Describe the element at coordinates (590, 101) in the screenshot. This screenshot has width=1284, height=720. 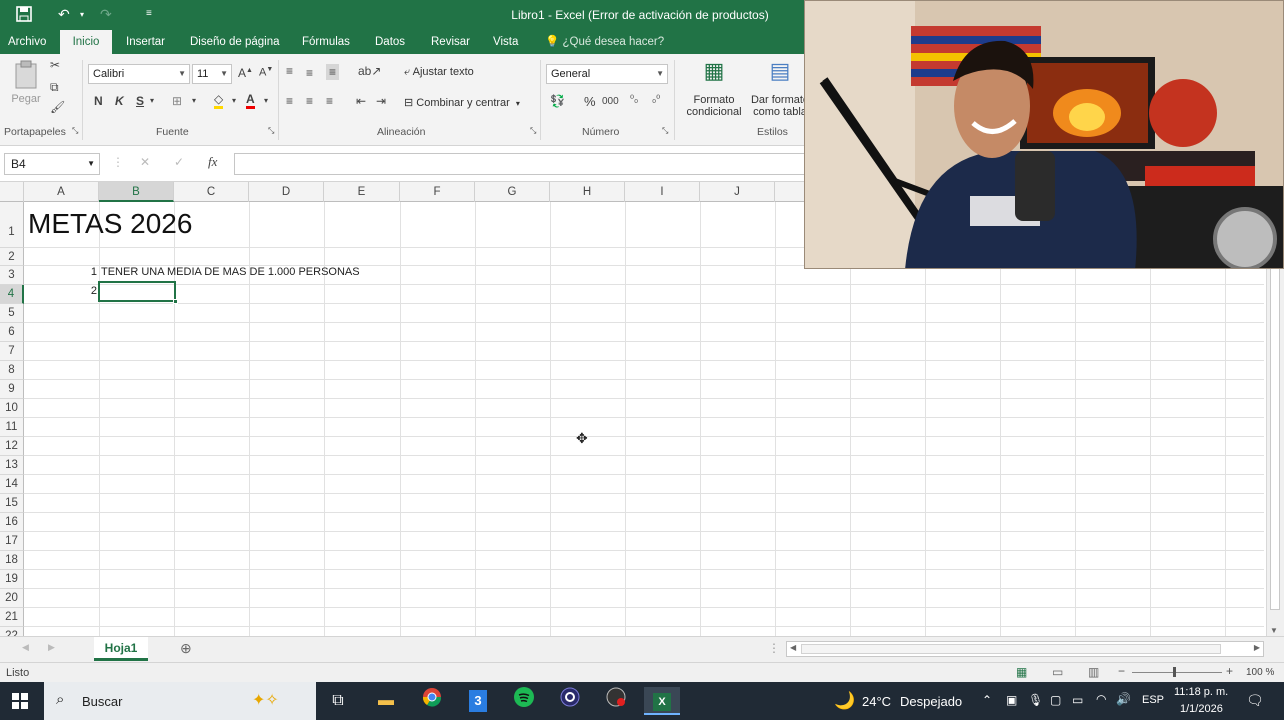
I see `percent-button: %` at that location.